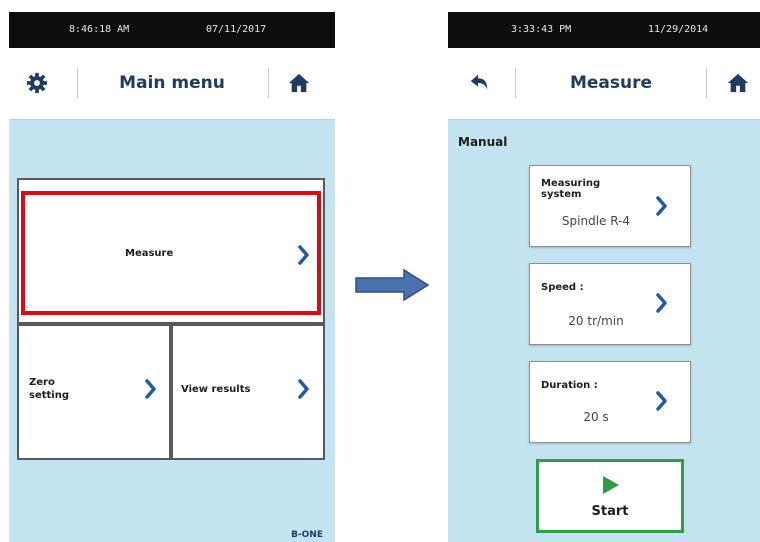 The height and width of the screenshot is (542, 760). Describe the element at coordinates (610, 402) in the screenshot. I see `duration-card: Duration : 20 s` at that location.